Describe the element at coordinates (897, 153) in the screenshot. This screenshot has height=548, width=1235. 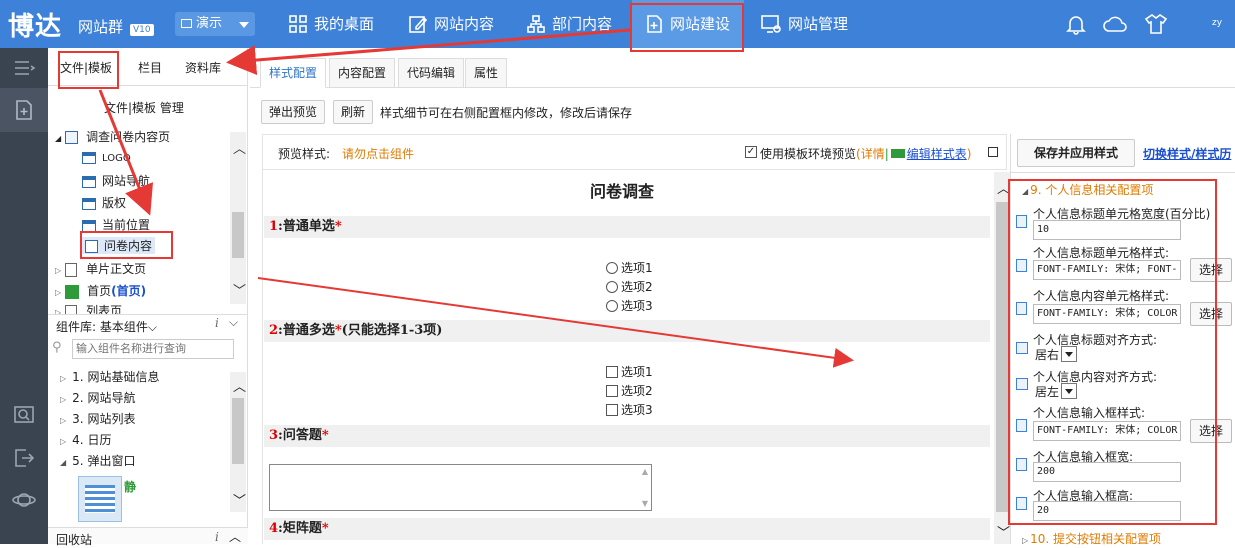
I see `css-icon` at that location.